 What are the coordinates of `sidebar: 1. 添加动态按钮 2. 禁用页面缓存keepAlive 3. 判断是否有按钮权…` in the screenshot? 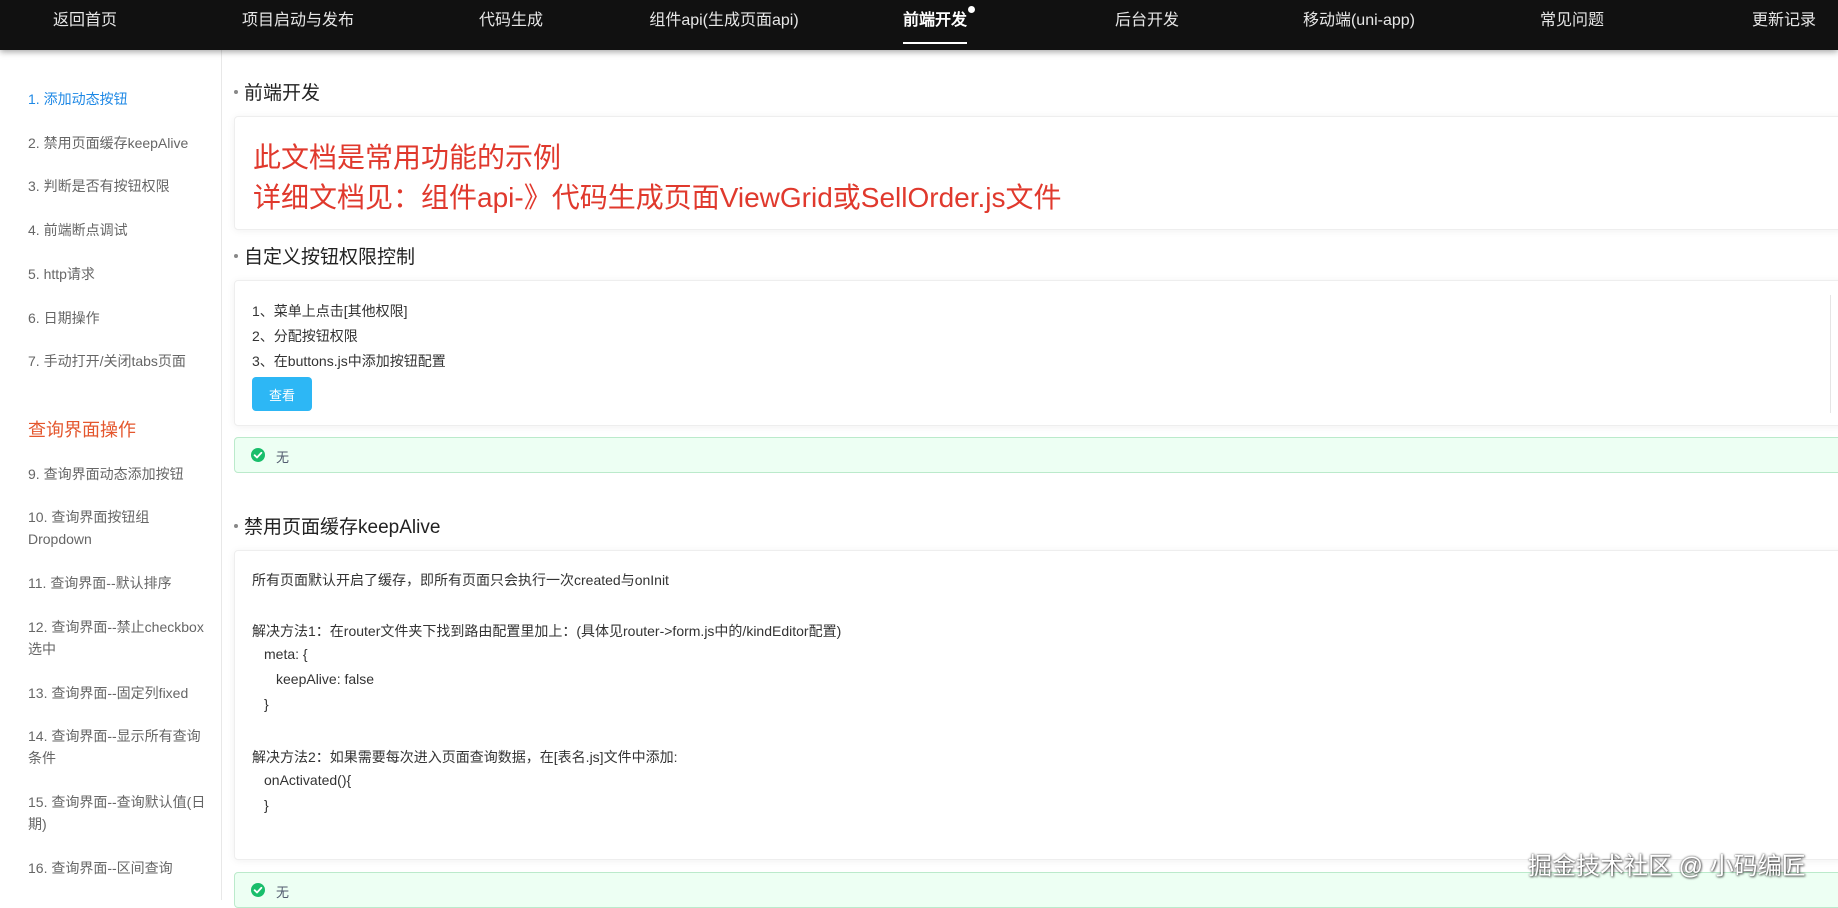 It's located at (111, 475).